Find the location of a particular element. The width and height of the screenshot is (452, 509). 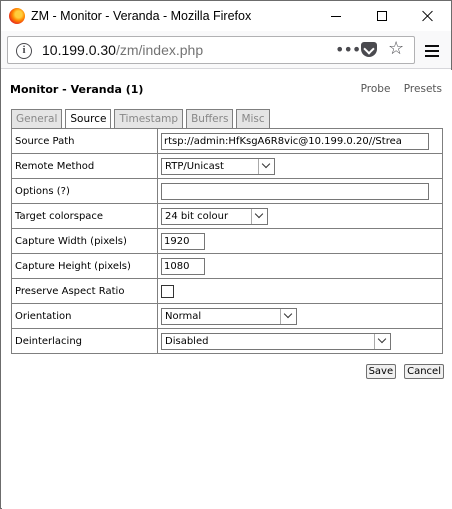

table-row: Options (?) is located at coordinates (227, 191).